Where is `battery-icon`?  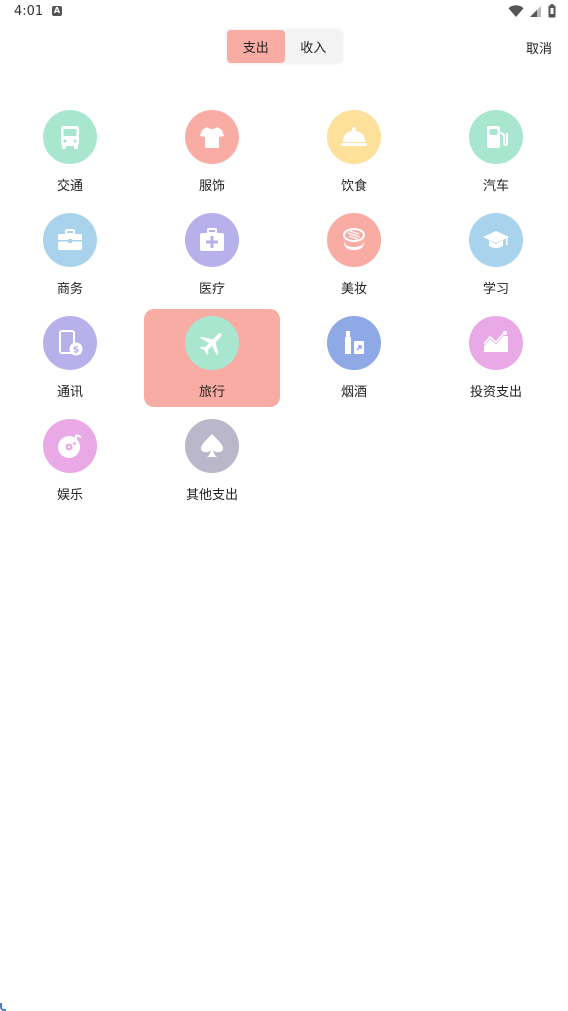 battery-icon is located at coordinates (552, 11).